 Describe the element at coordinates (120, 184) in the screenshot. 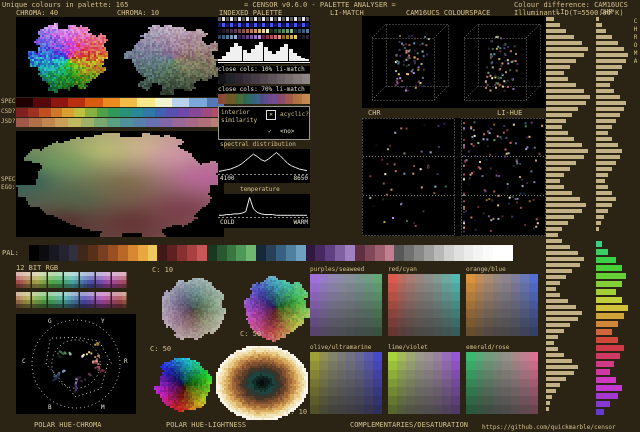

I see `lightness-blob-canvas` at that location.